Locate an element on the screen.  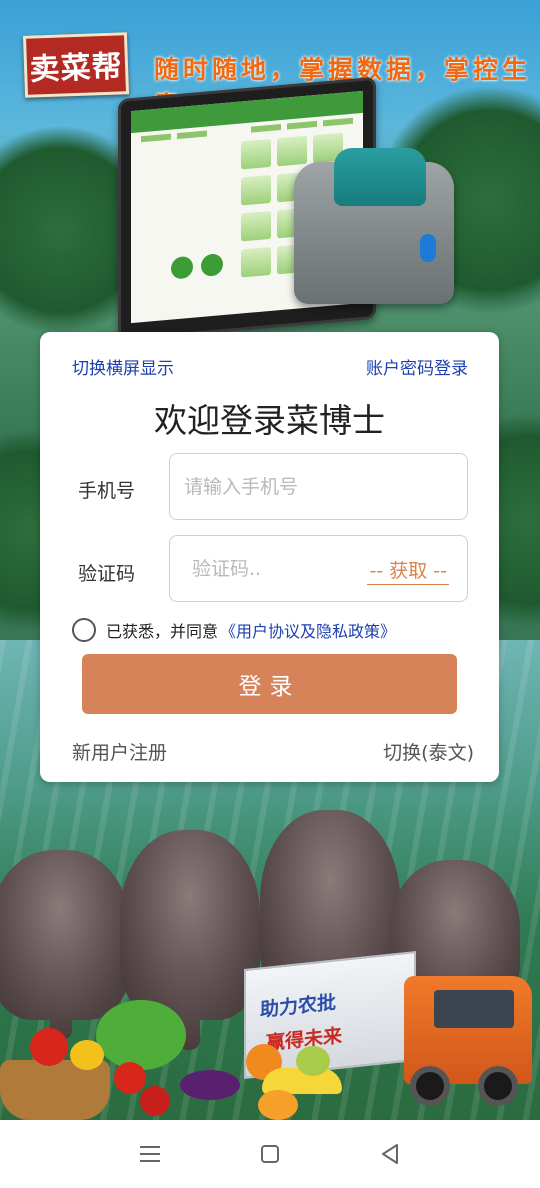
lettuce-image is located at coordinates (141, 1035).